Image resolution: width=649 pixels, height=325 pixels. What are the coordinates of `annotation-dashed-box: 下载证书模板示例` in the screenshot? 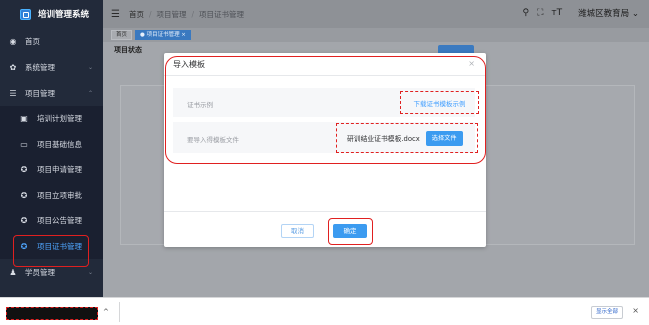 It's located at (439, 102).